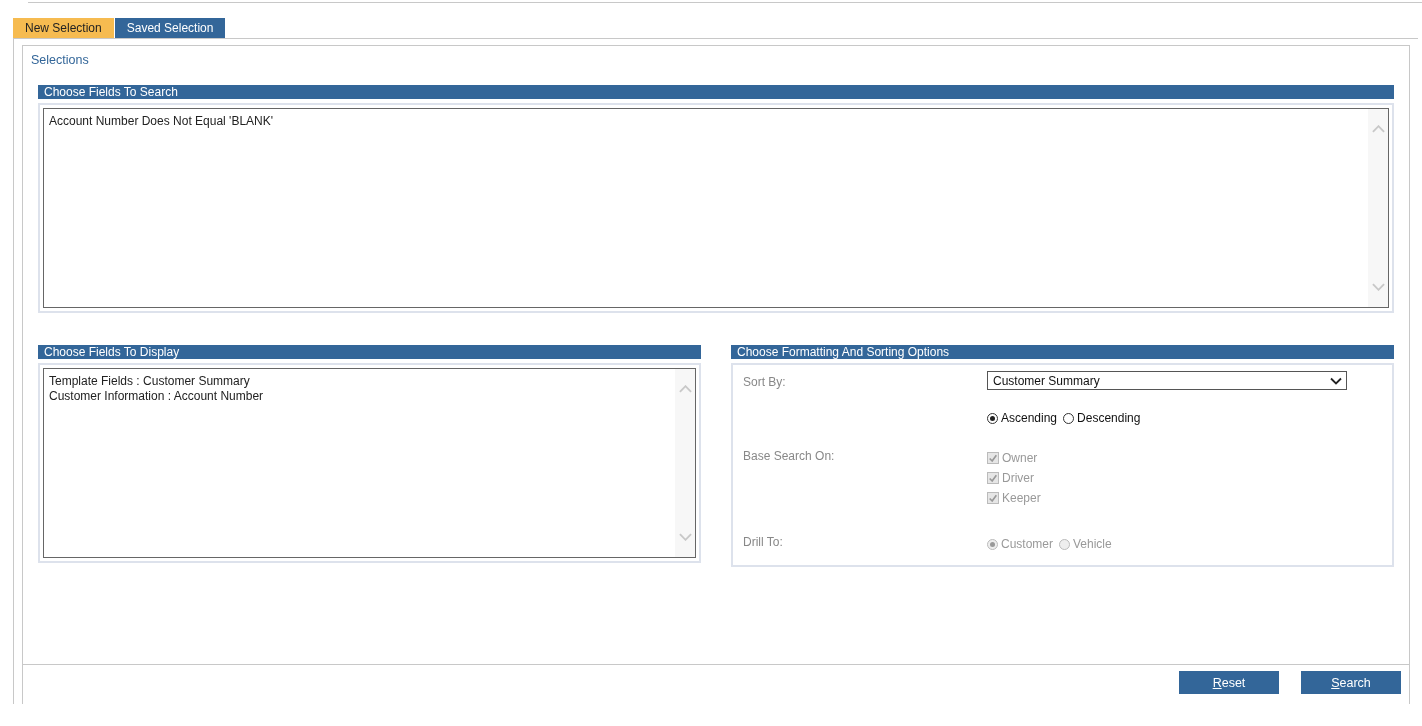  I want to click on radio-label: Ascending, so click(1029, 418).